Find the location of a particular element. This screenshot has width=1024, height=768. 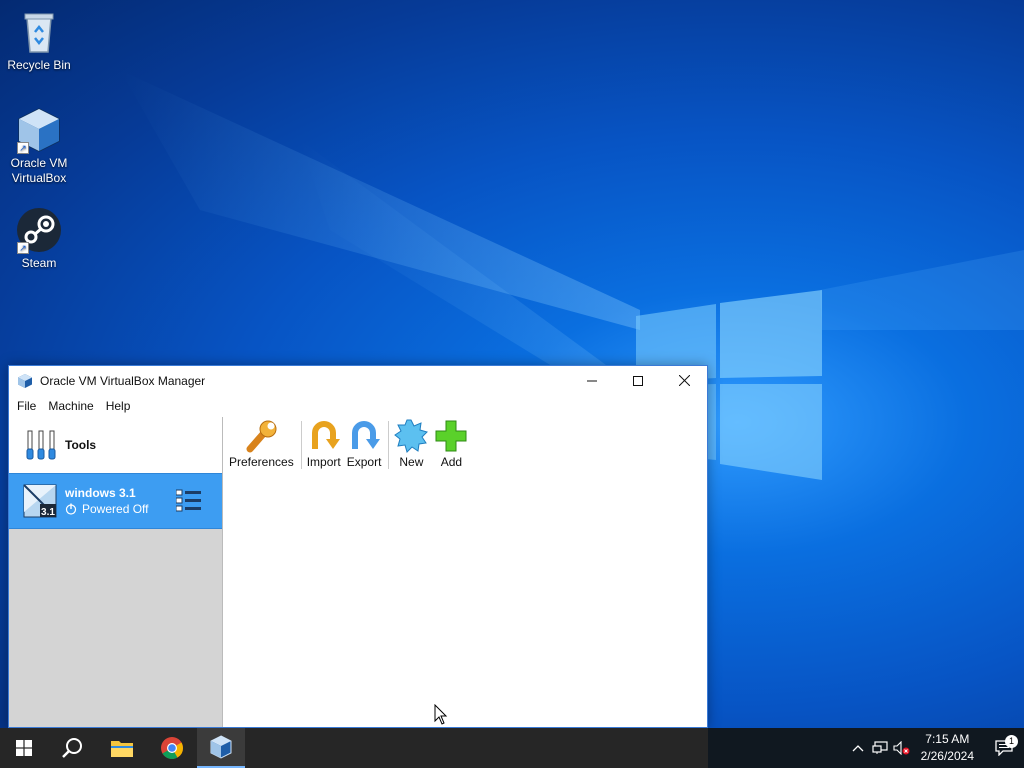

vm-details-menu-icon is located at coordinates (189, 501).